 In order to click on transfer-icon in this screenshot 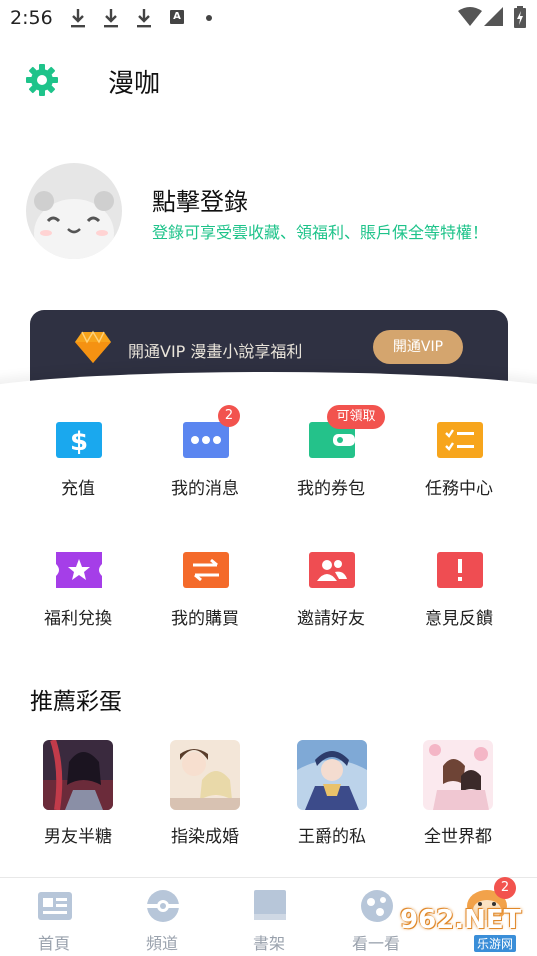, I will do `click(206, 570)`.